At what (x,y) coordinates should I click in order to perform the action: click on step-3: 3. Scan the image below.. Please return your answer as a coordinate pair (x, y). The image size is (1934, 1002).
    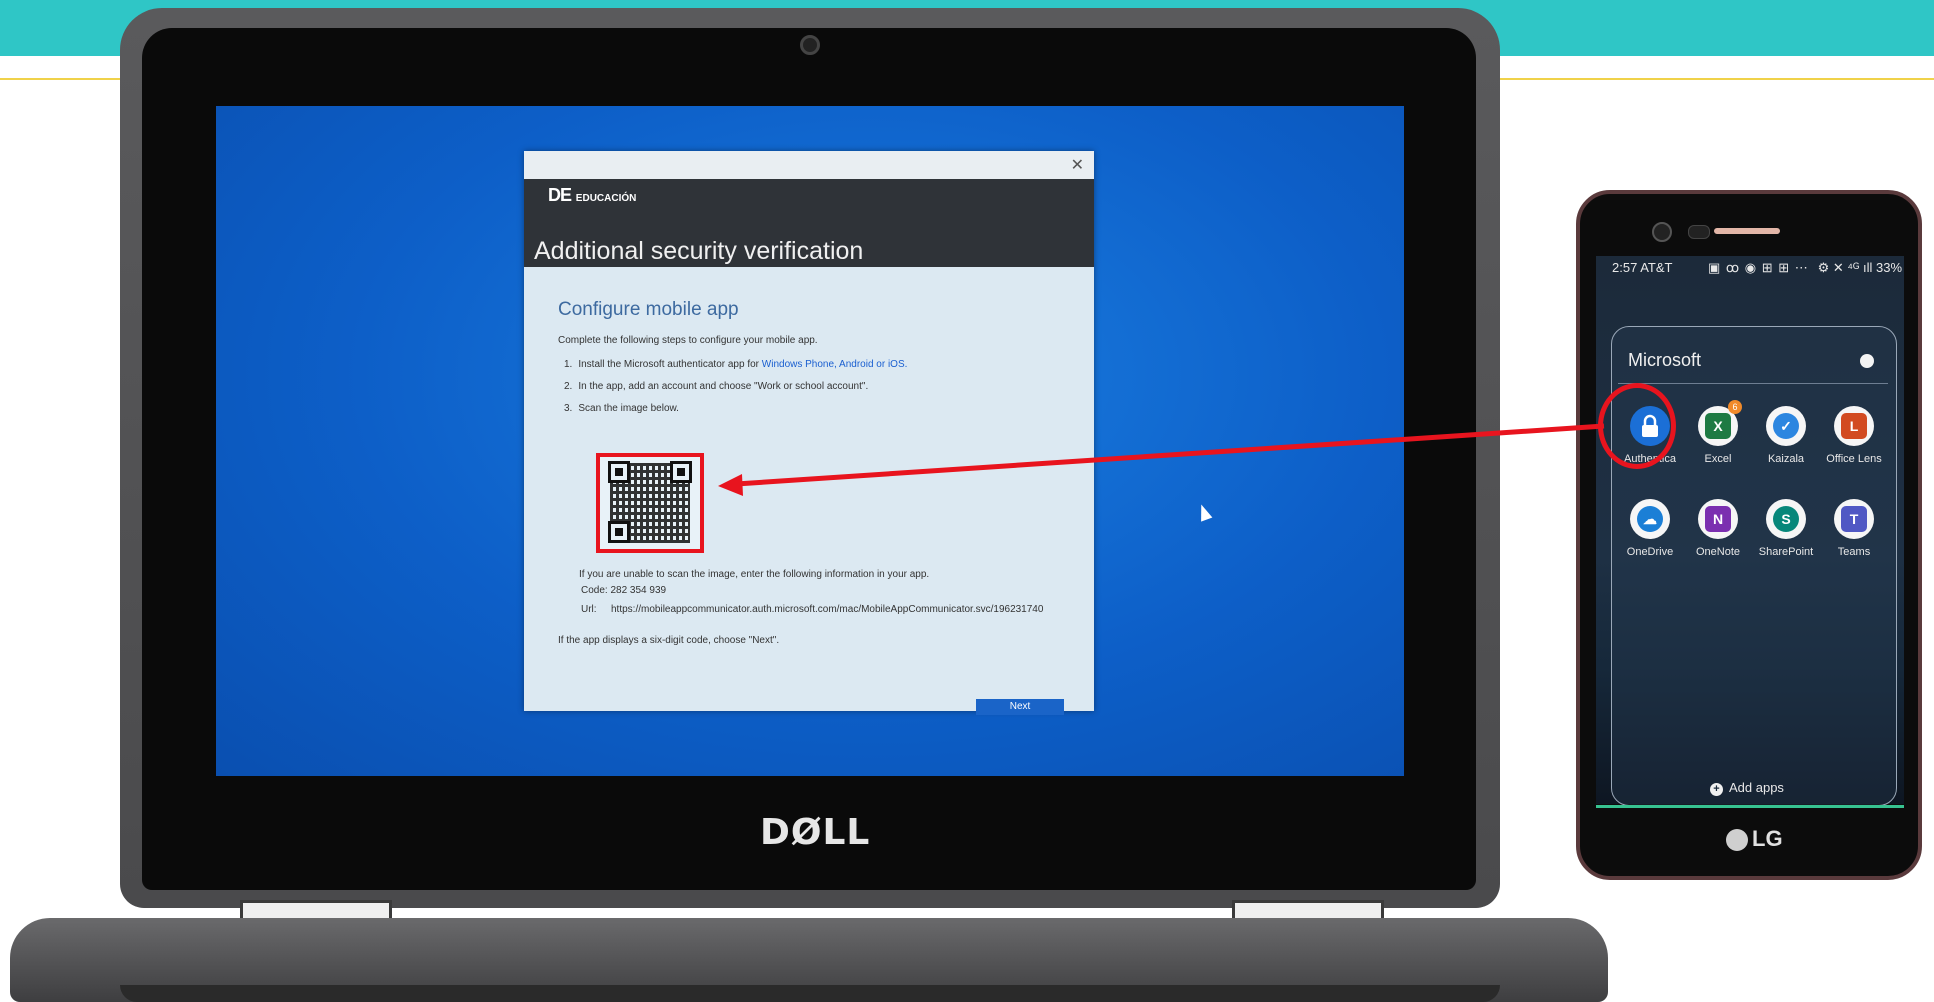
    Looking at the image, I should click on (621, 408).